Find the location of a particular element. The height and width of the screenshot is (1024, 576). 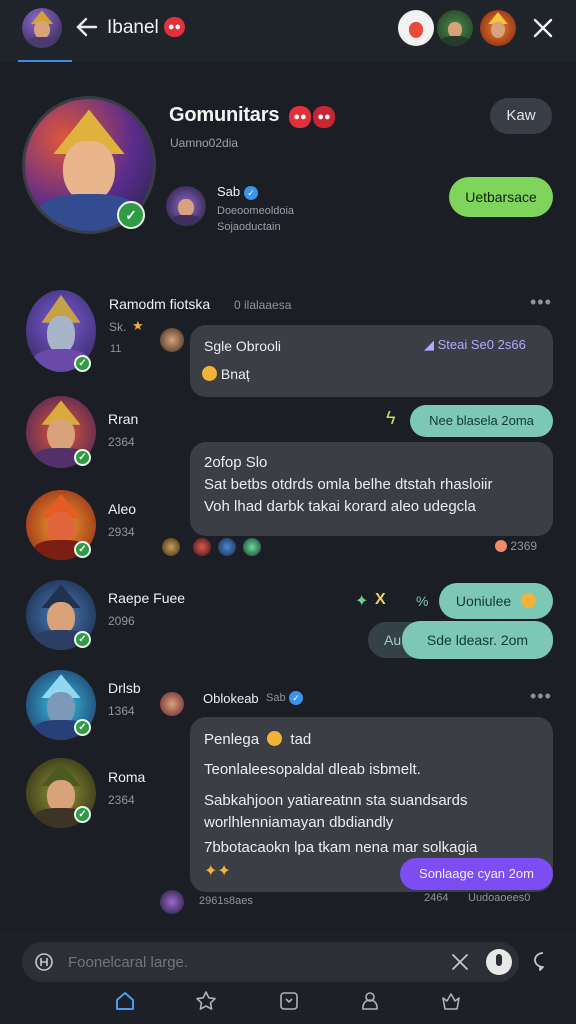

inbox-icon is located at coordinates (289, 1001).